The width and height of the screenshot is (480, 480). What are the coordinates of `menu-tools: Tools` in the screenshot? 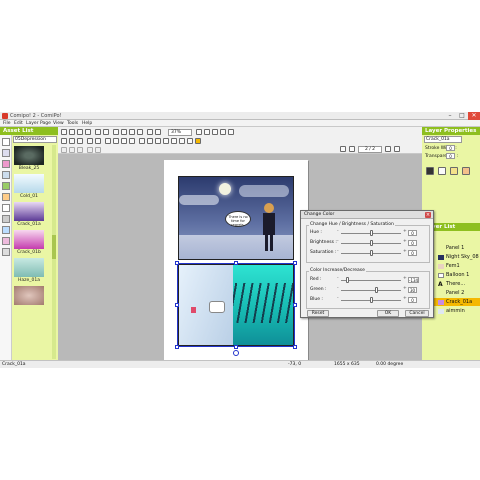 It's located at (72, 123).